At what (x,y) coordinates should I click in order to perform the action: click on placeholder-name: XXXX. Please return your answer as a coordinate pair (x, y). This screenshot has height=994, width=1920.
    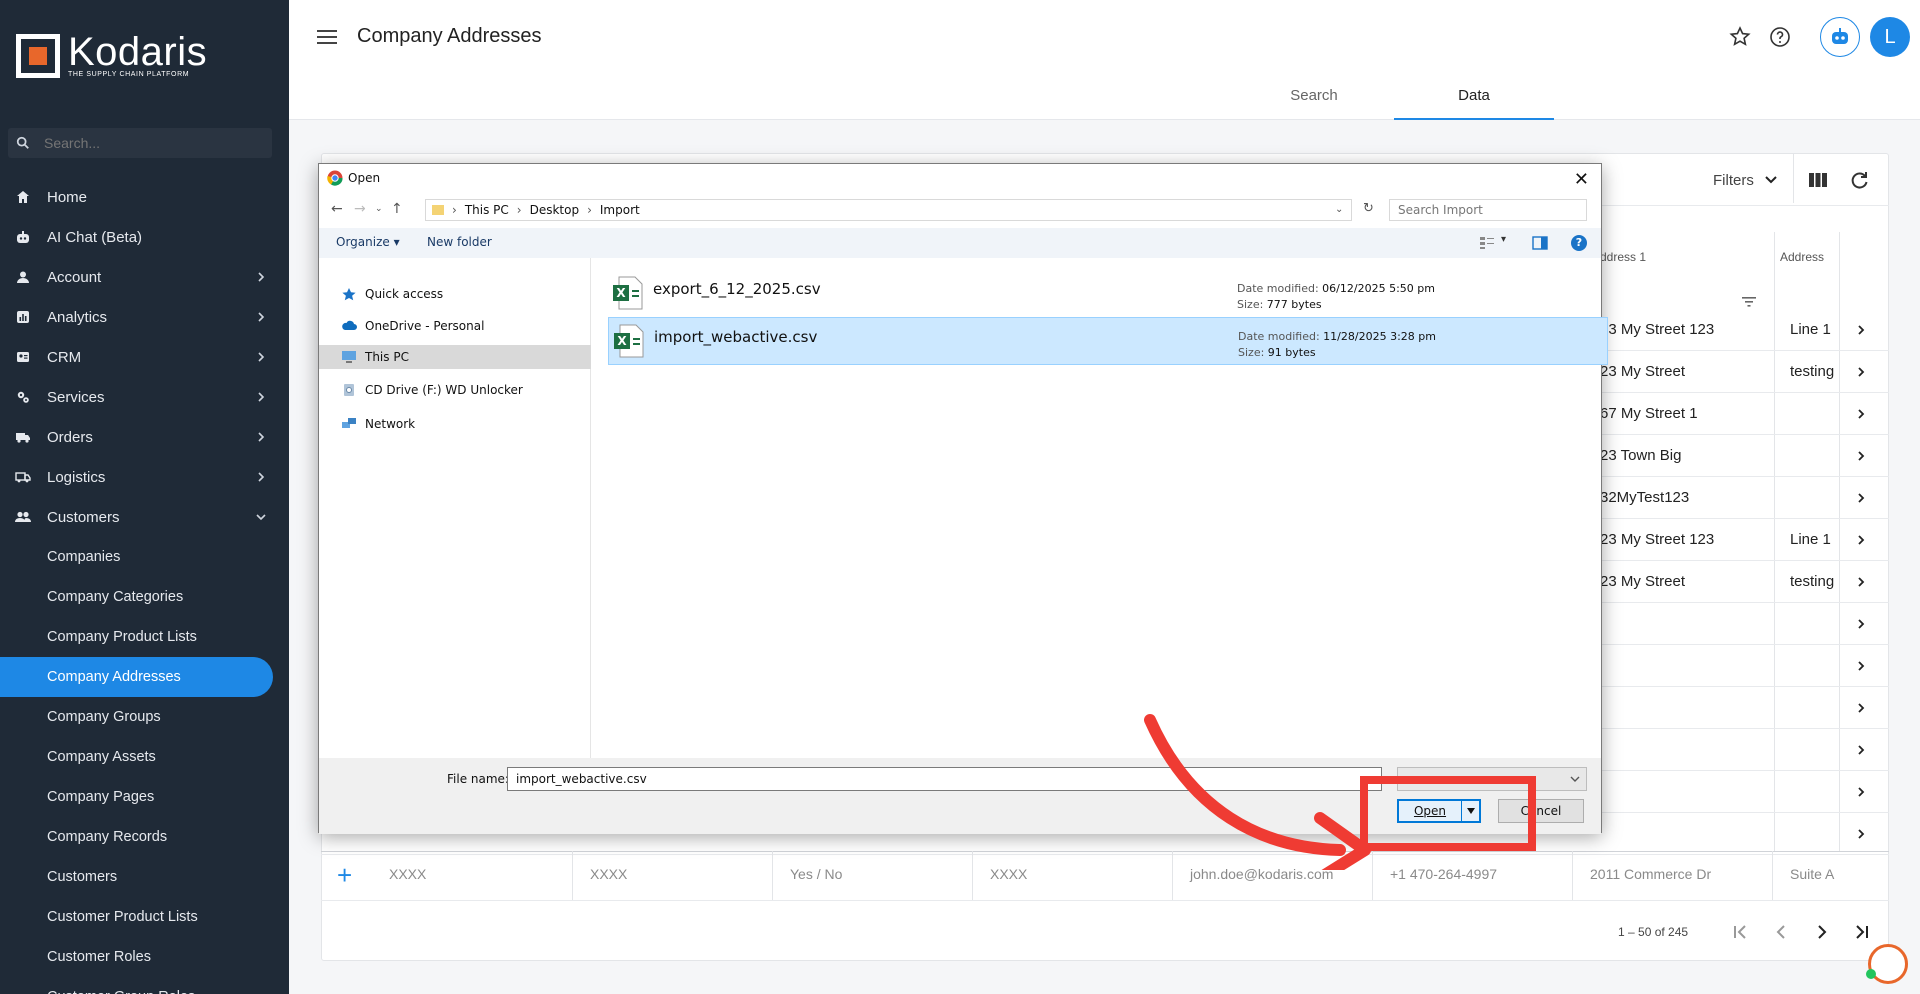
    Looking at the image, I should click on (608, 874).